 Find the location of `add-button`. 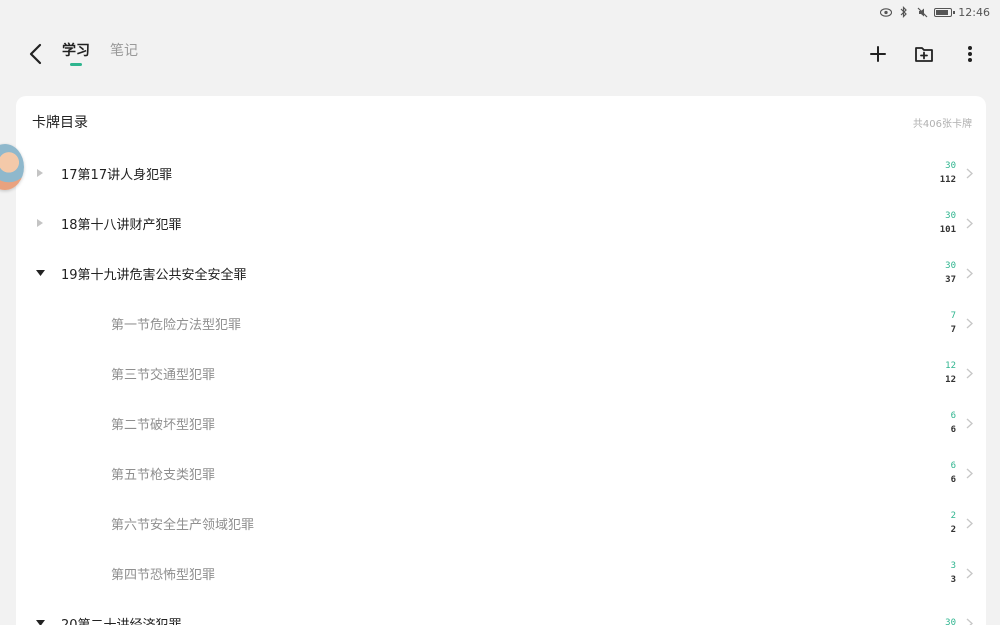

add-button is located at coordinates (878, 54).